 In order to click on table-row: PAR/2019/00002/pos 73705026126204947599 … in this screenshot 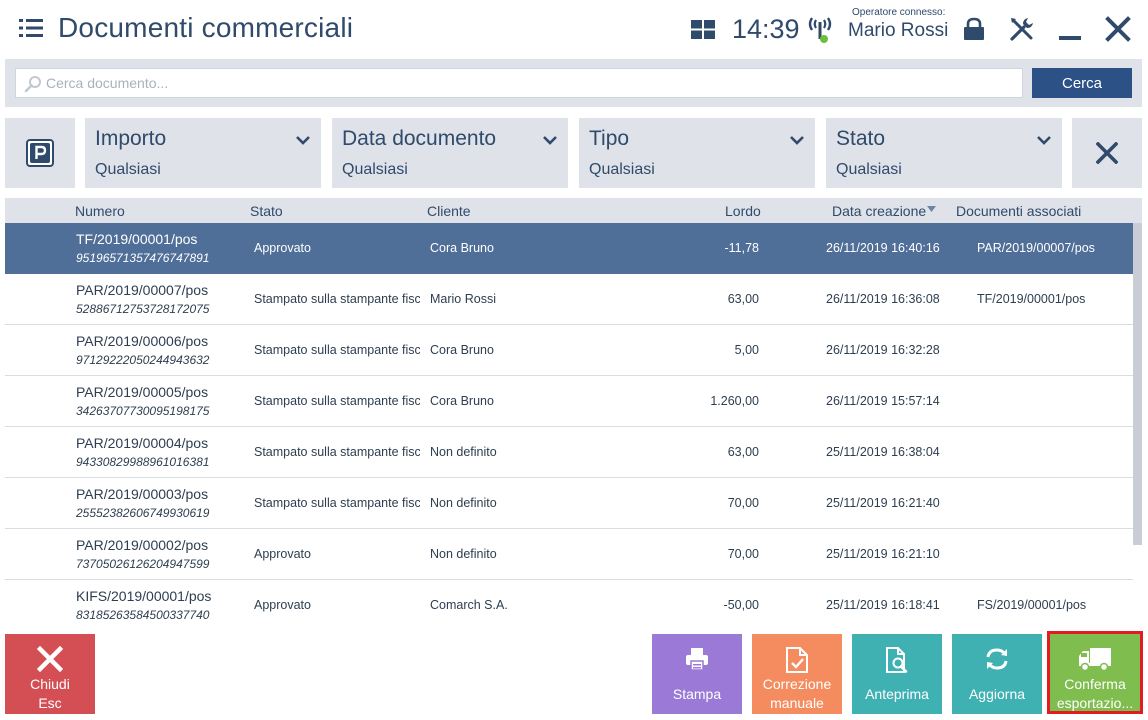, I will do `click(569, 554)`.